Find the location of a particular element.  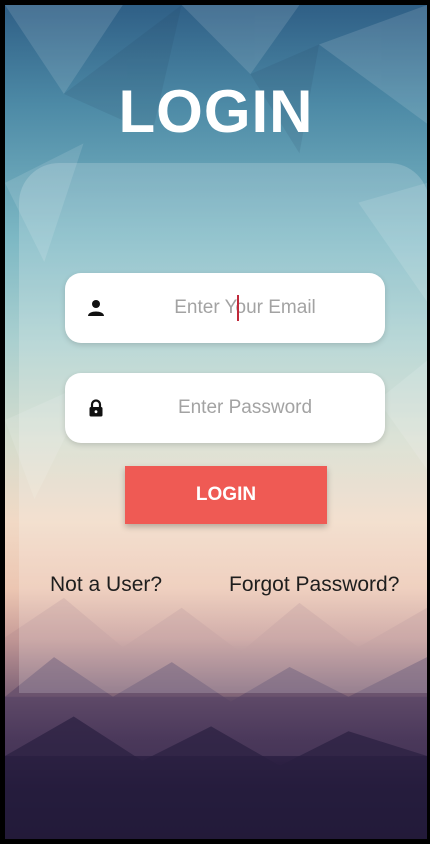

forgot-password-link: Forgot Password? is located at coordinates (314, 585).